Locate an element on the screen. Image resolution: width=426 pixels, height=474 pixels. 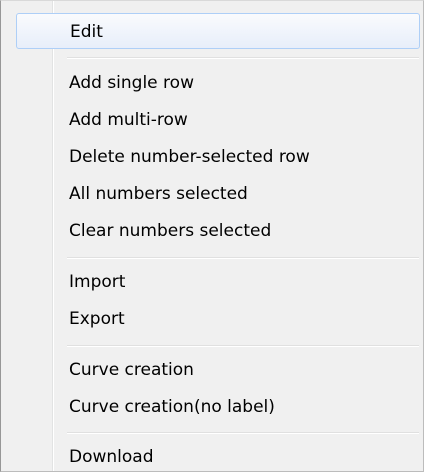
menu-item-curve-creation-no-label: Curve creation(no label) is located at coordinates (219, 407).